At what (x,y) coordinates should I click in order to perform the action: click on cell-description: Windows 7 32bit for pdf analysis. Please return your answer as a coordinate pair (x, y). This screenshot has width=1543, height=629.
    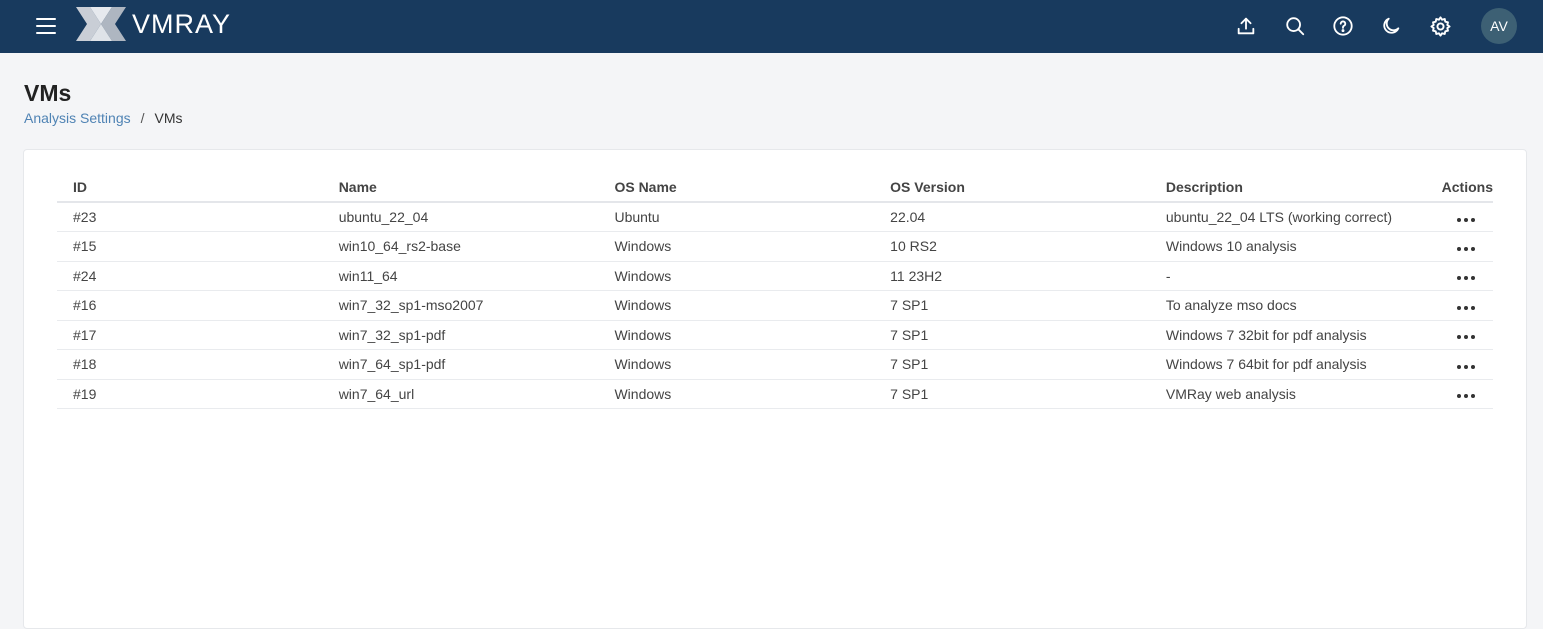
    Looking at the image, I should click on (1287, 335).